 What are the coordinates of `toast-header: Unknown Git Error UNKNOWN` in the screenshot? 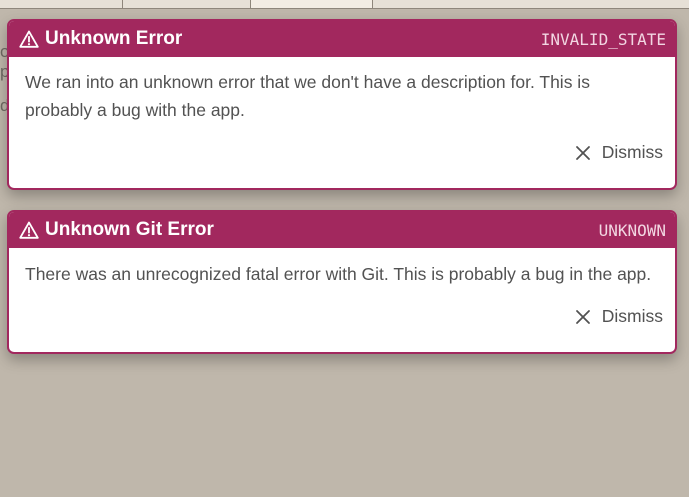 It's located at (342, 230).